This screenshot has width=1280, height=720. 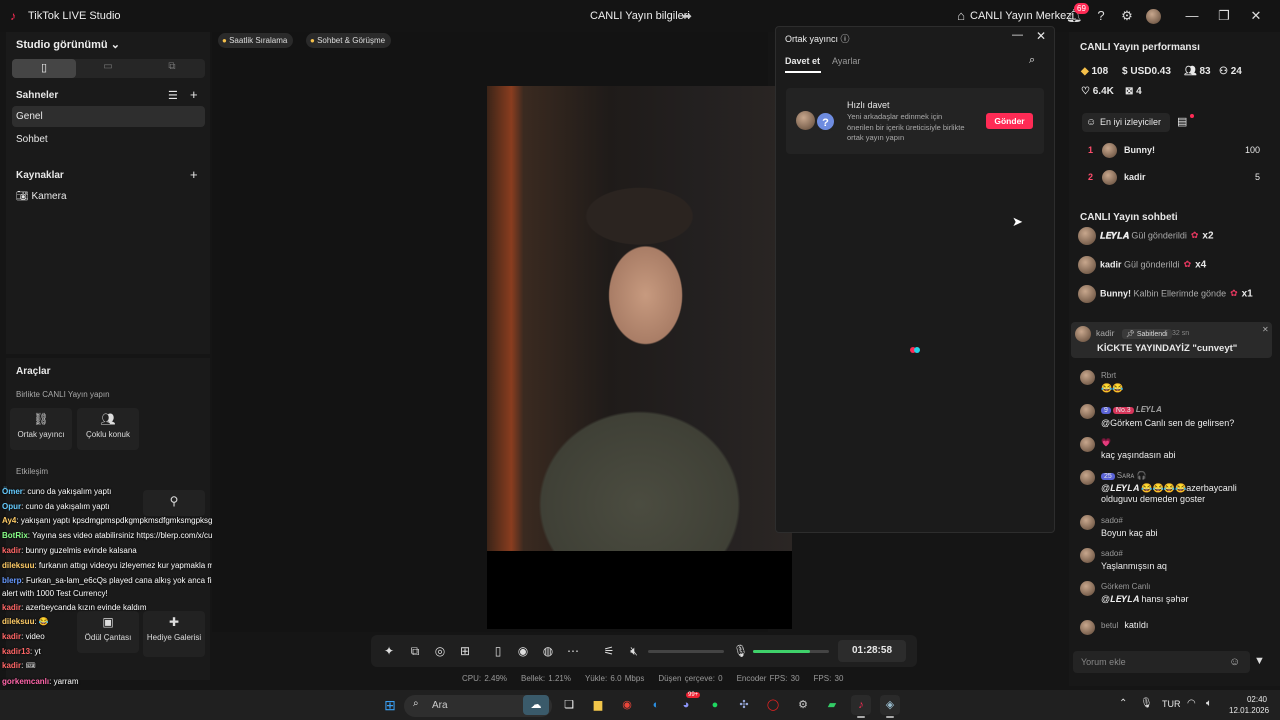 What do you see at coordinates (108, 116) in the screenshot?
I see `scene-item-genel: Genel` at bounding box center [108, 116].